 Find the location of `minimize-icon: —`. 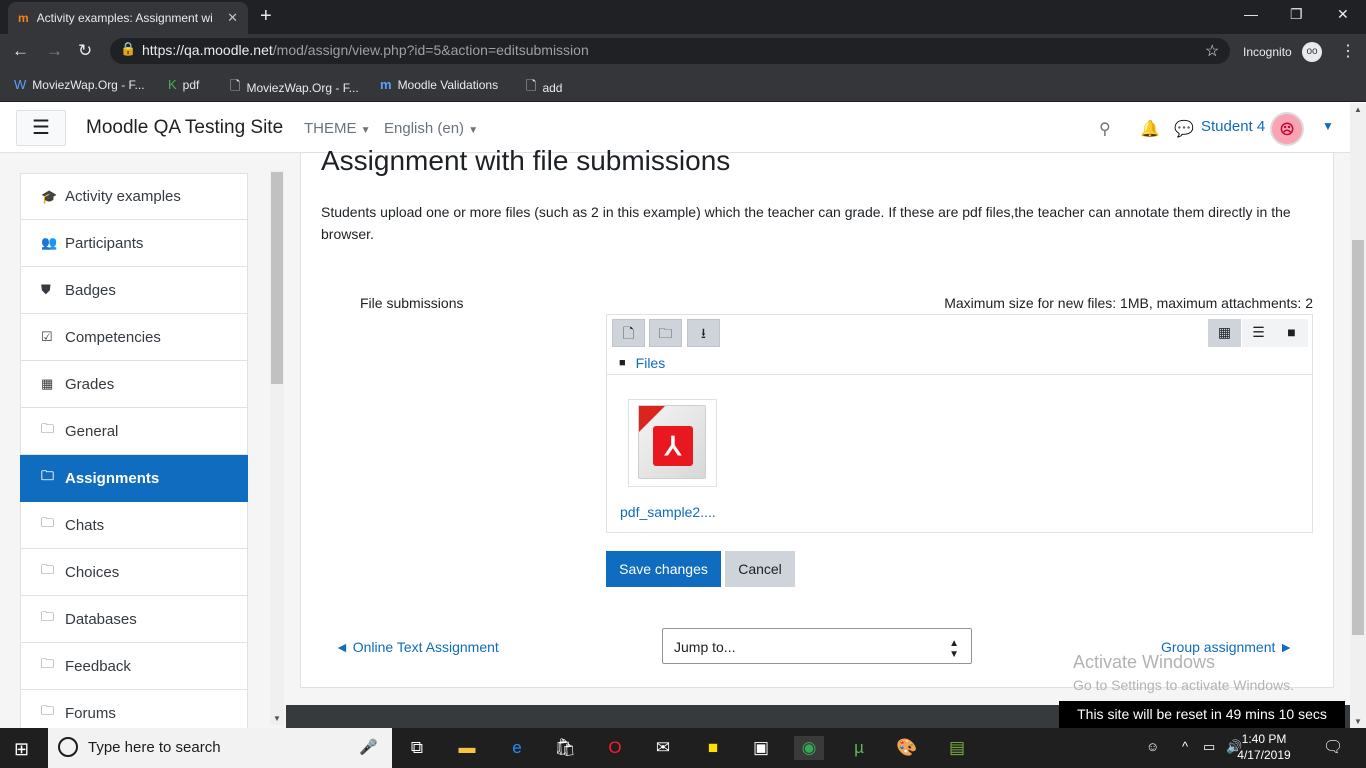

minimize-icon: — is located at coordinates (1251, 14).